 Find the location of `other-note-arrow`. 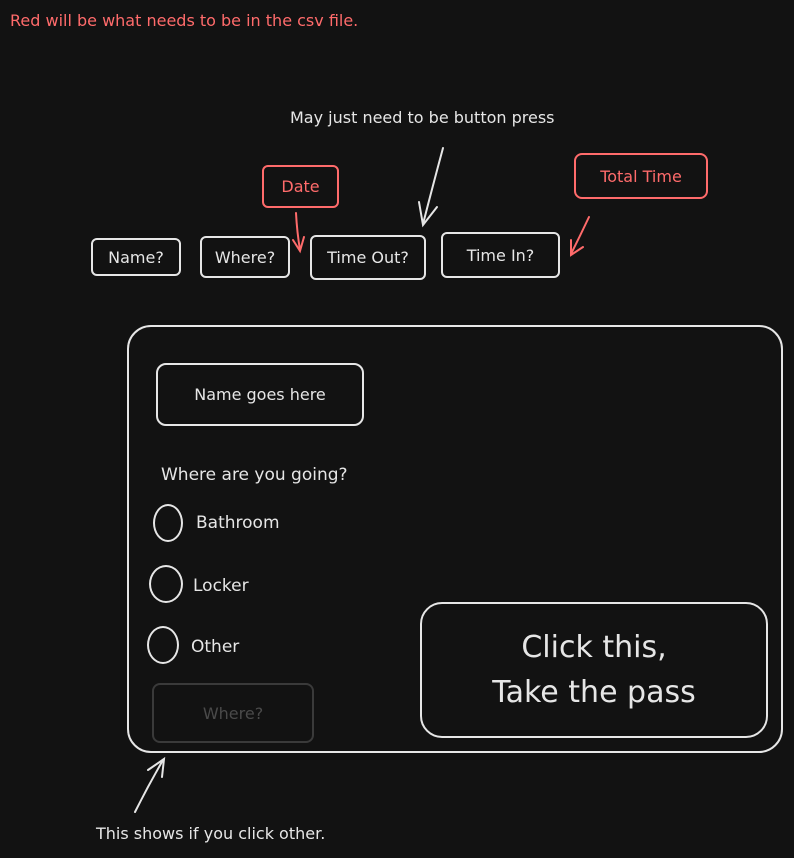

other-note-arrow is located at coordinates (150, 784).